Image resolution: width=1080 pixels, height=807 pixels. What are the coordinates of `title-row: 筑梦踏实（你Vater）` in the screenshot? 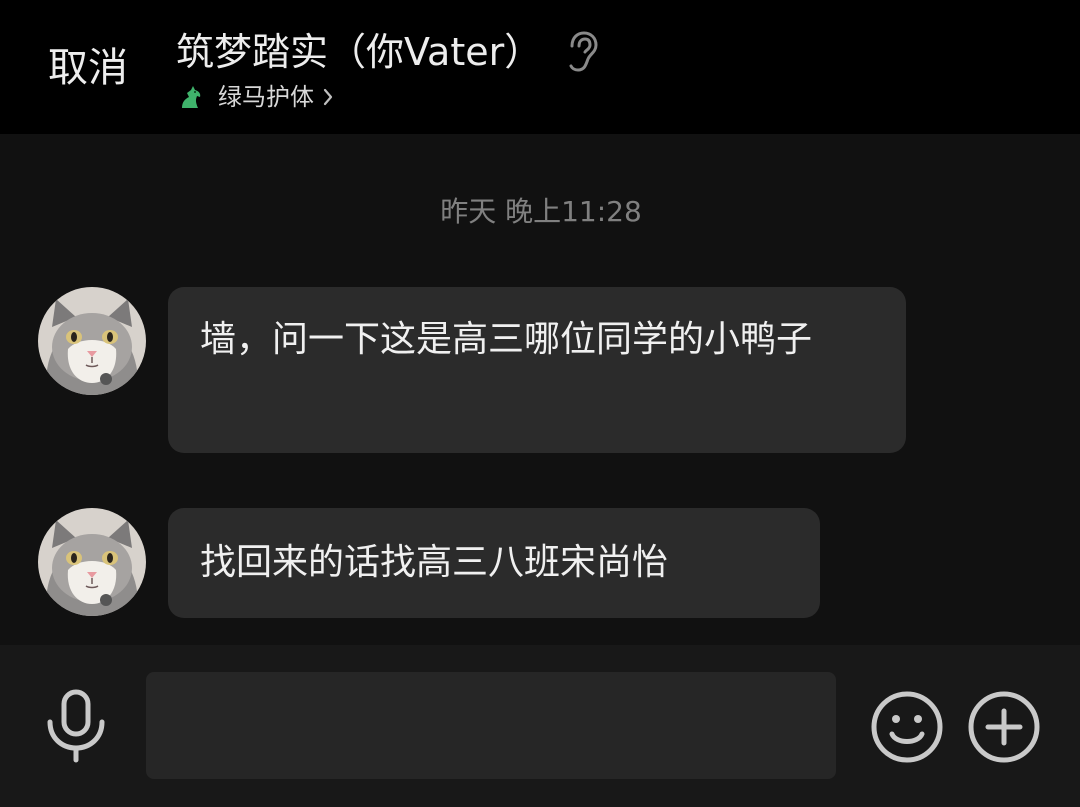 It's located at (388, 52).